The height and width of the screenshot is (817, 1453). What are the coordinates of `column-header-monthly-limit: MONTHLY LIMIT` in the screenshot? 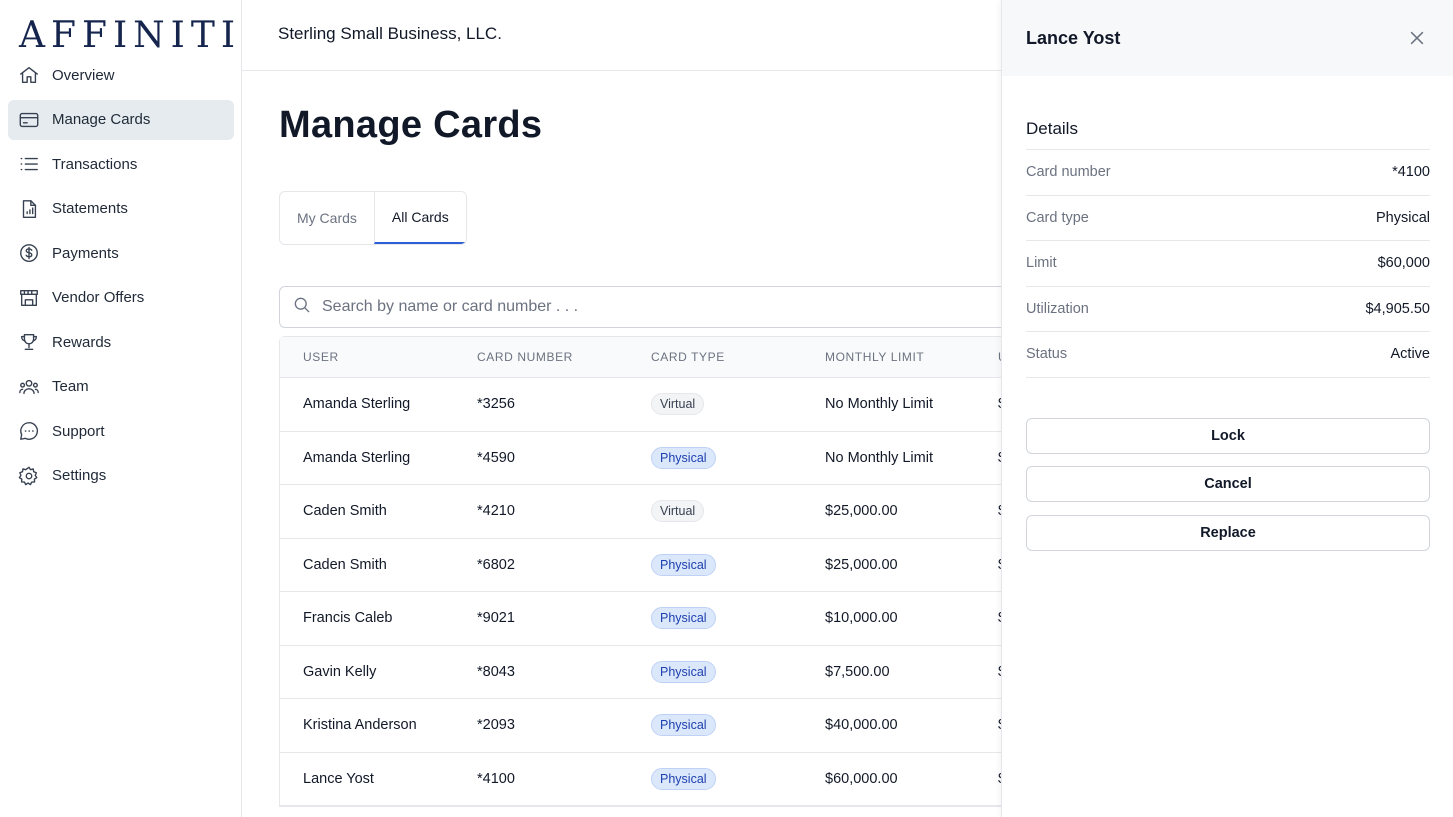 It's located at (874, 357).